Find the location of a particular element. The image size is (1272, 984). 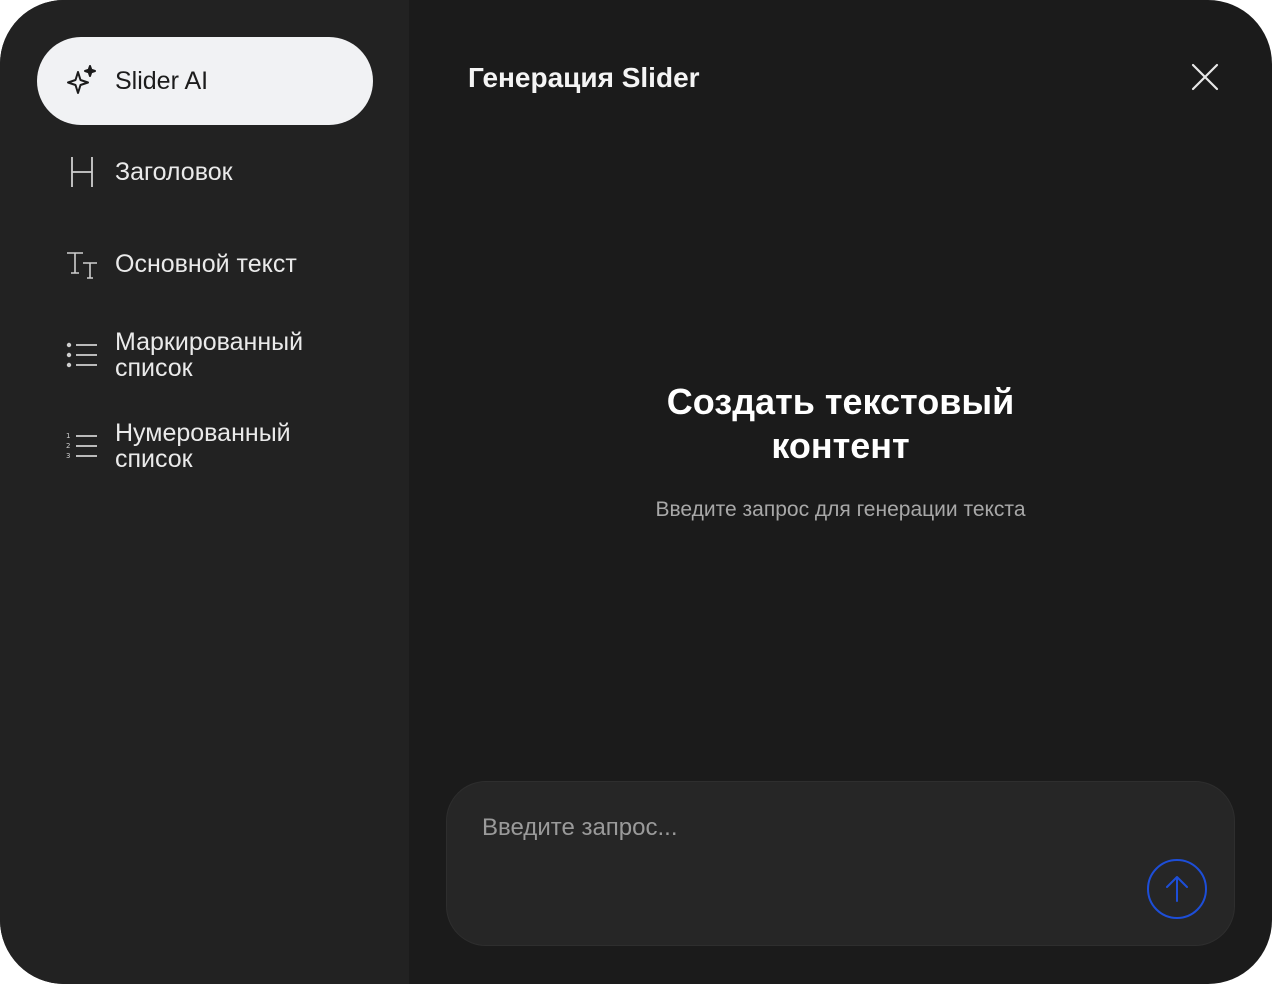

sparkle-icon is located at coordinates (82, 81).